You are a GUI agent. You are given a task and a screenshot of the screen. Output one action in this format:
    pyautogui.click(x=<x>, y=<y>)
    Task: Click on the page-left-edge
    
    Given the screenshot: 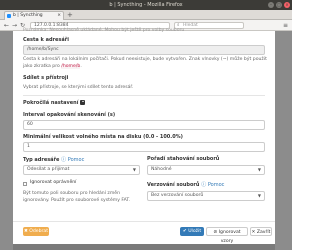 What is the action you would take?
    pyautogui.click(x=6, y=140)
    